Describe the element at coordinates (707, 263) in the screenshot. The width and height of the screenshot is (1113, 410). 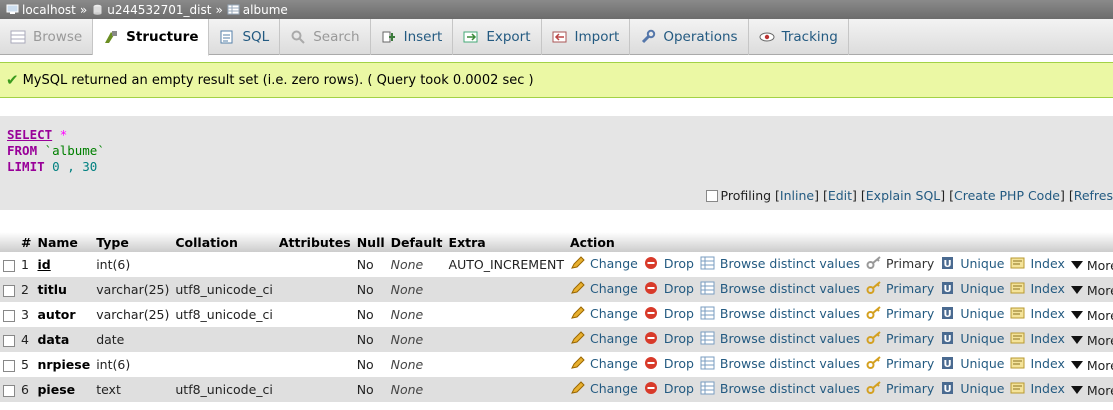
I see `browse-distinct-icon` at that location.